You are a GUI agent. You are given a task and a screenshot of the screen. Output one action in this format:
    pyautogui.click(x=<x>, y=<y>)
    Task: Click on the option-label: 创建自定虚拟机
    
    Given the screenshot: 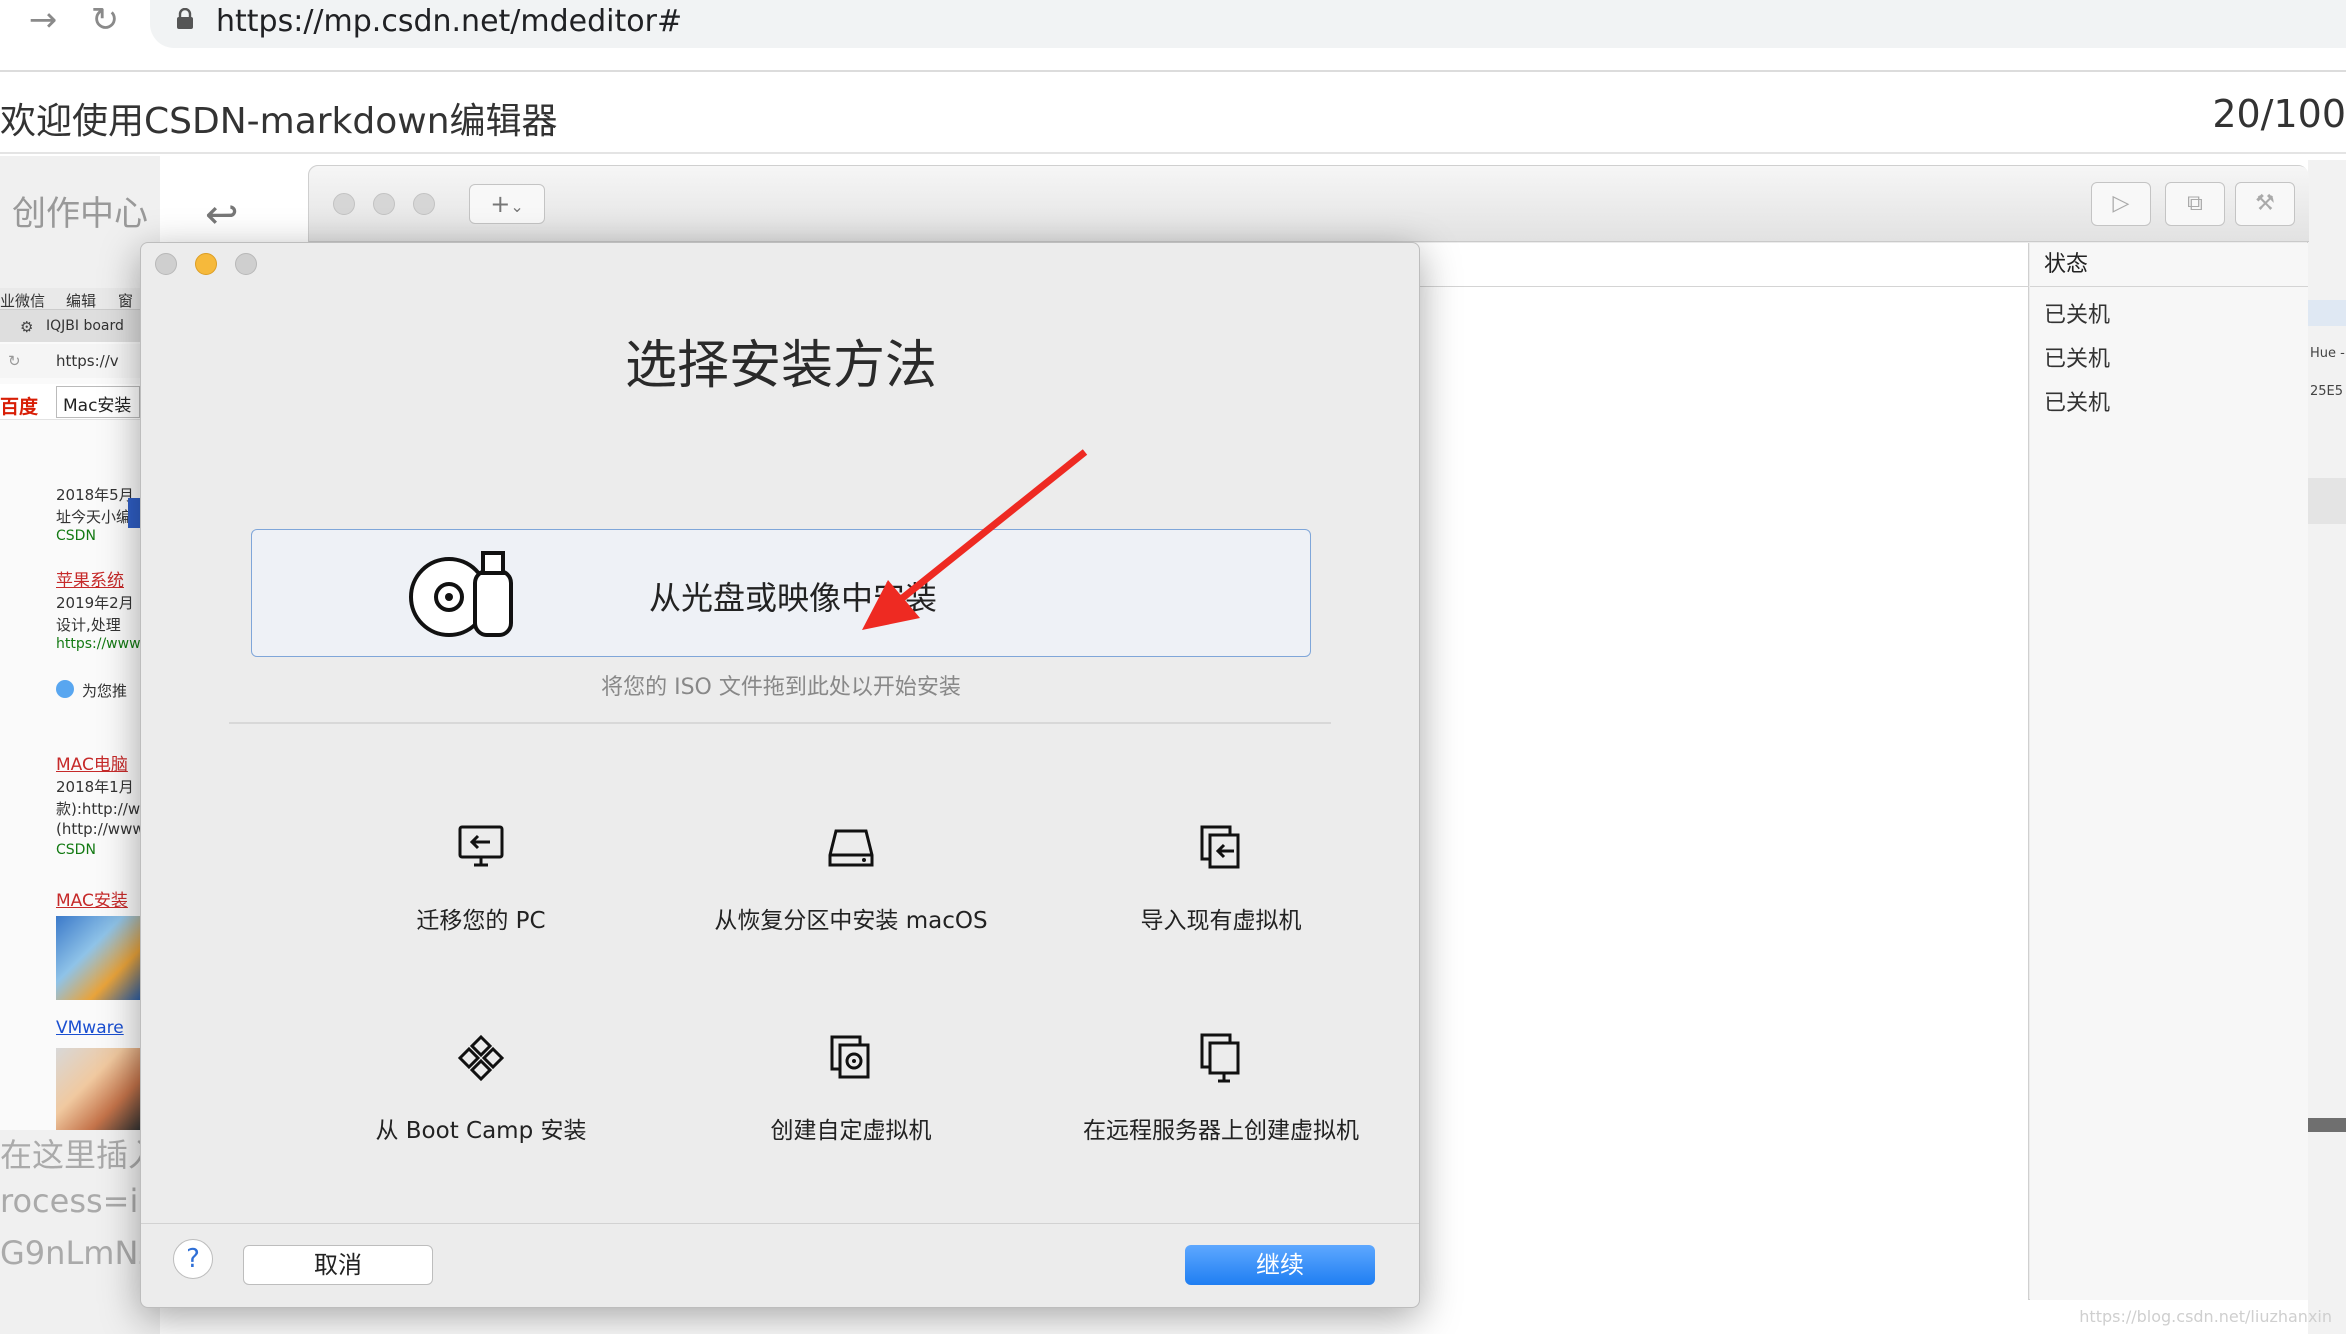 What is the action you would take?
    pyautogui.click(x=851, y=1131)
    